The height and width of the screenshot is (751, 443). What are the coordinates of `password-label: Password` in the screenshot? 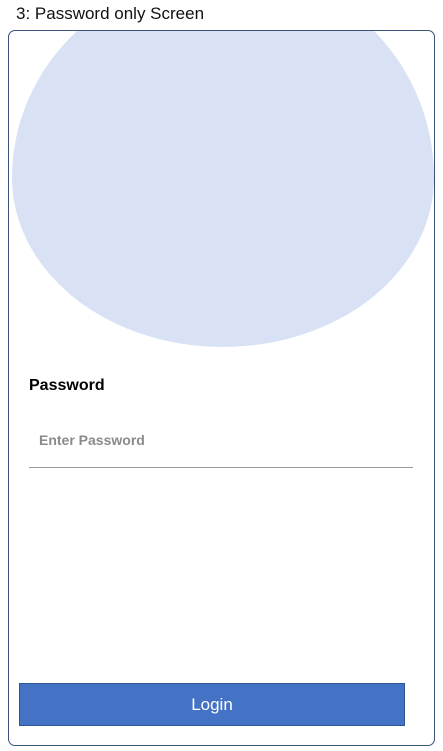 It's located at (67, 385).